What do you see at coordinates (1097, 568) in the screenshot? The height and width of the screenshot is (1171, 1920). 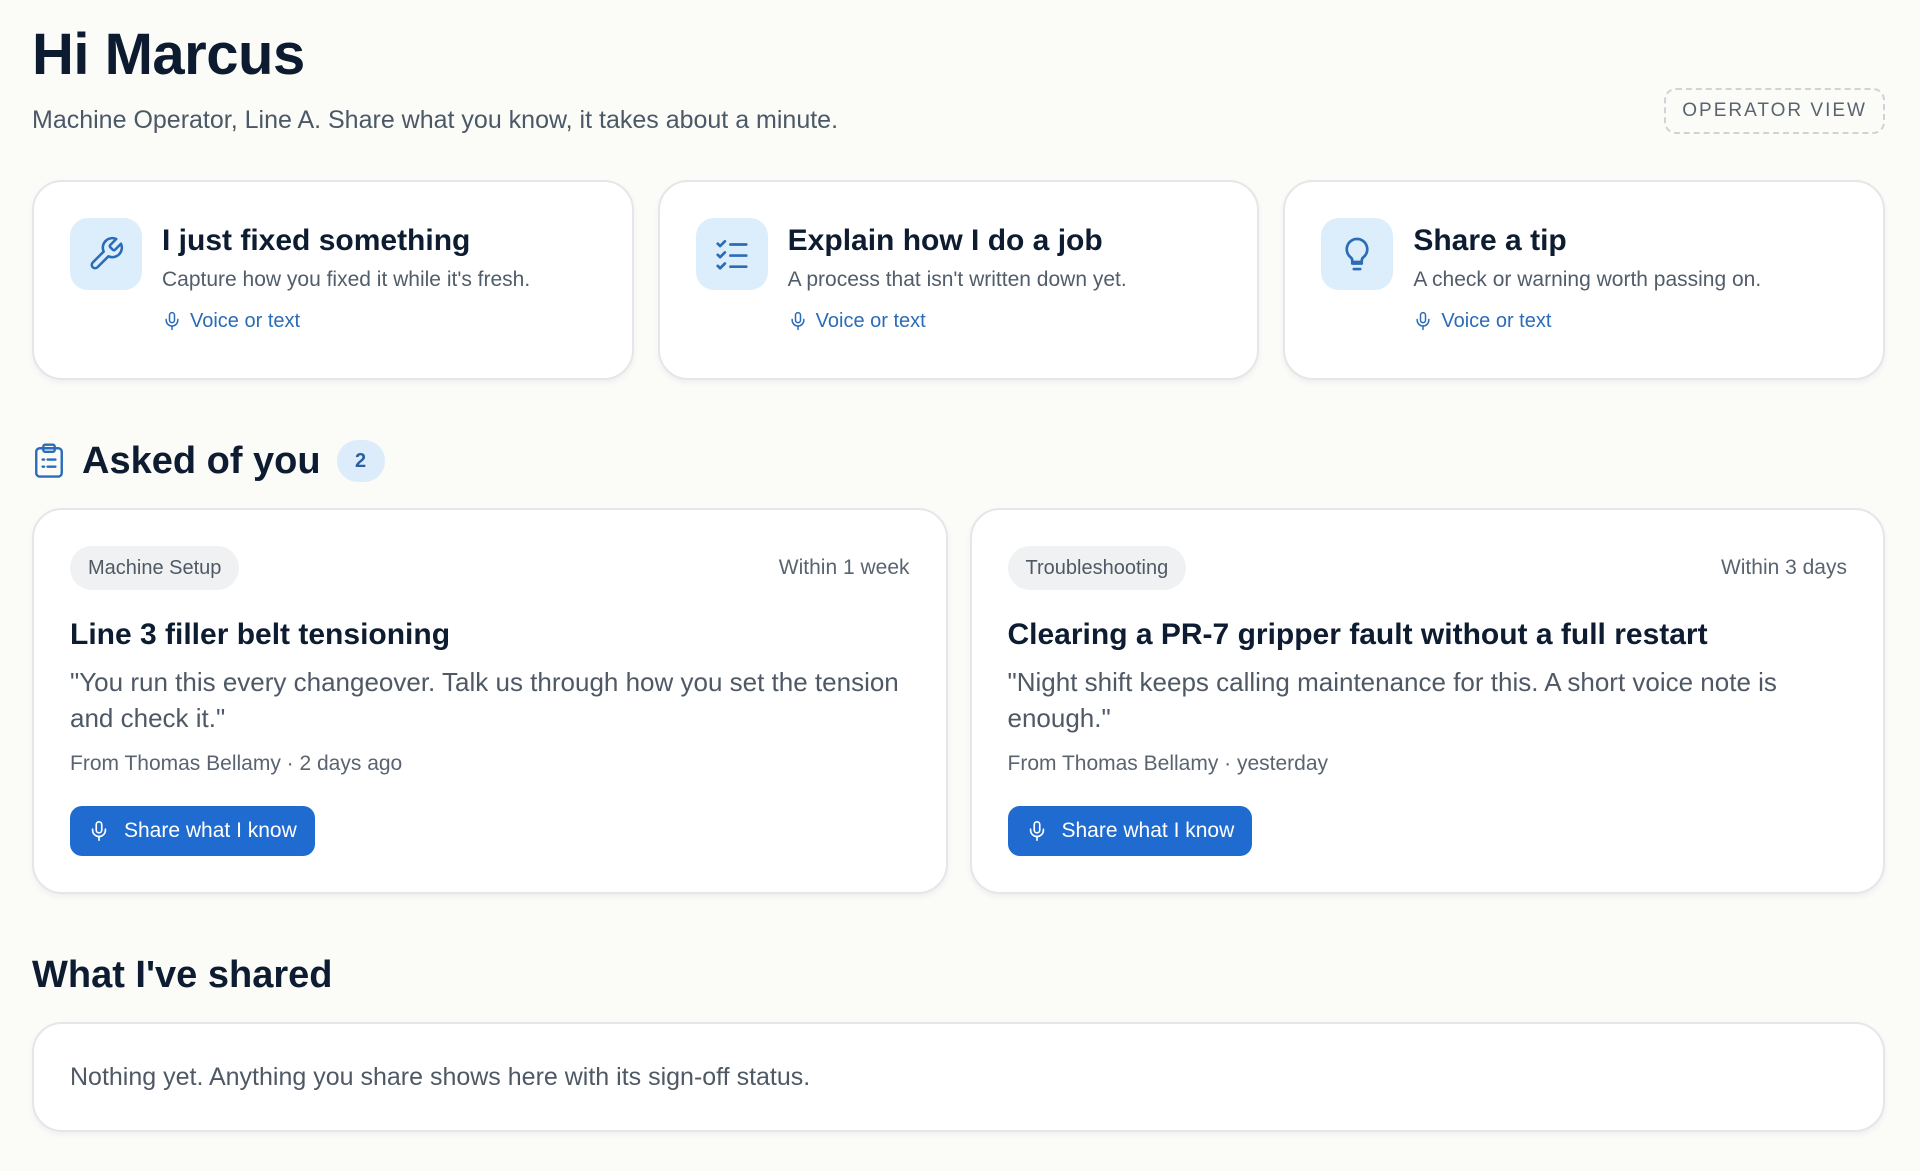 I see `category-tag: Troubleshooting` at bounding box center [1097, 568].